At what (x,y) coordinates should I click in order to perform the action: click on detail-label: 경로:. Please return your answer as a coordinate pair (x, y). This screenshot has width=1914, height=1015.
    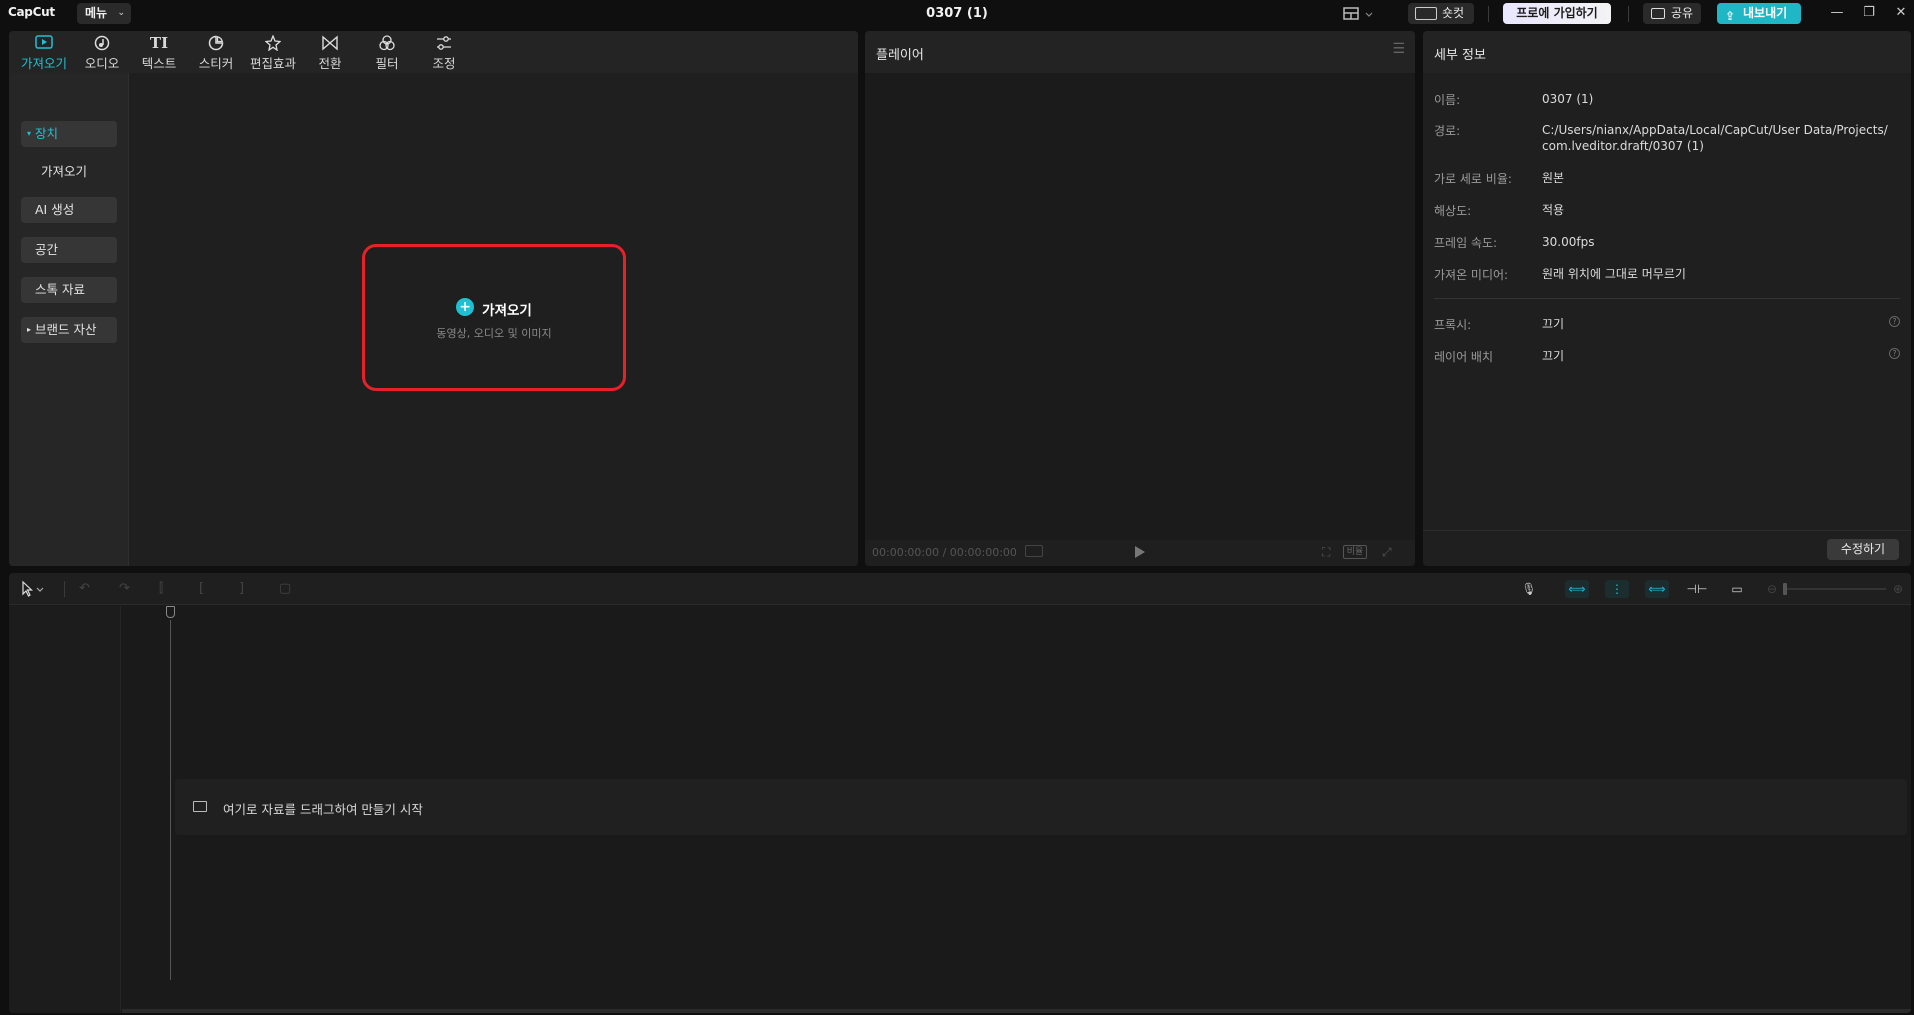
    Looking at the image, I should click on (1447, 131).